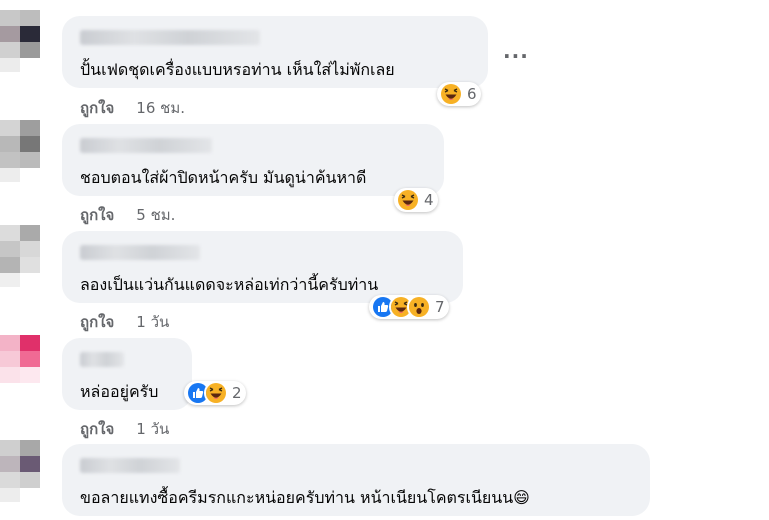  Describe the element at coordinates (253, 160) in the screenshot. I see `comment-bubble: ชอบตอนใส่ผ้าปิดหน้าครับ มันดูน่าค้นหาดี` at that location.